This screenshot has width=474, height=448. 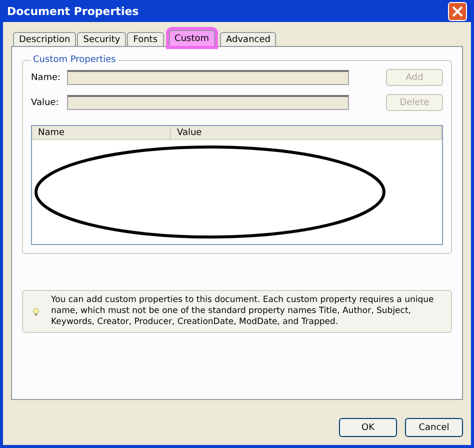 What do you see at coordinates (45, 103) in the screenshot?
I see `field-label: Value:` at bounding box center [45, 103].